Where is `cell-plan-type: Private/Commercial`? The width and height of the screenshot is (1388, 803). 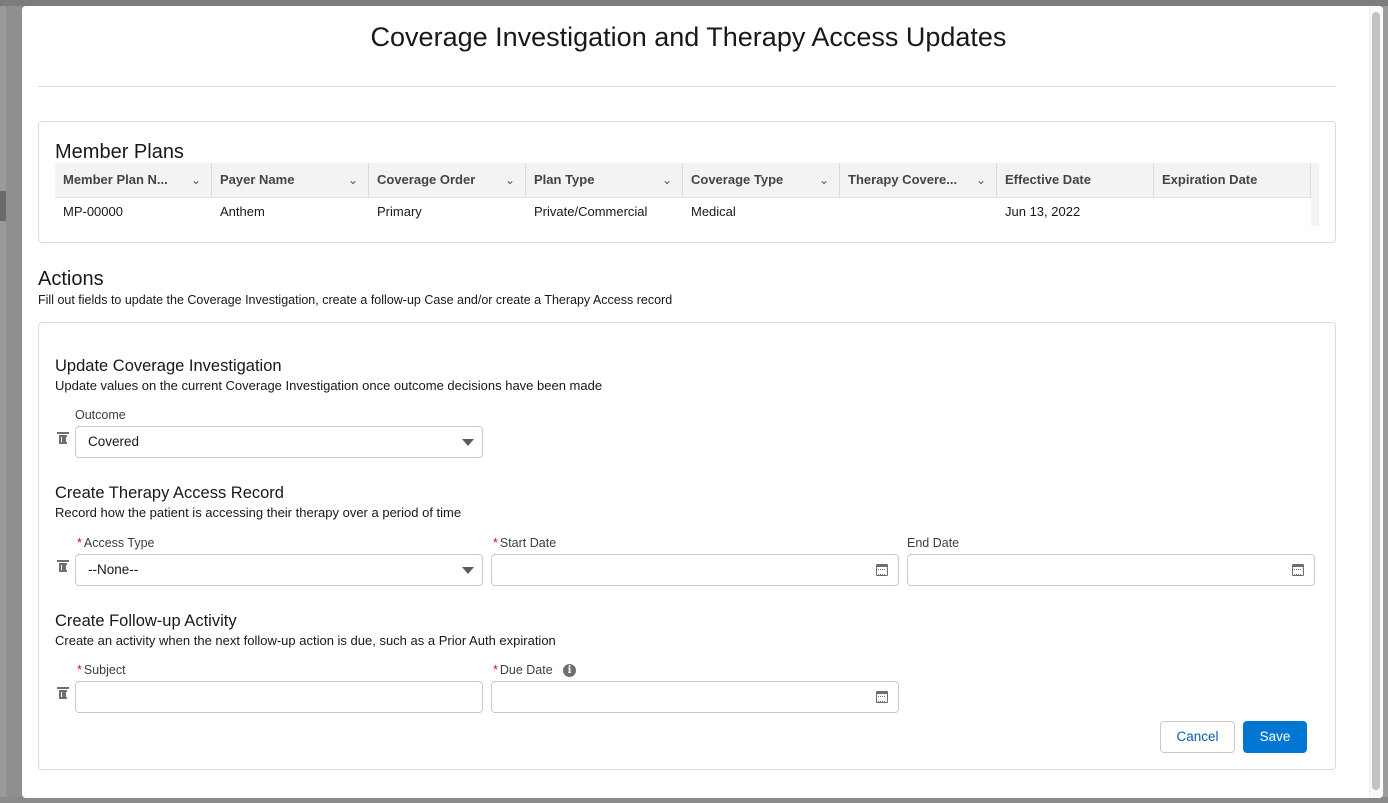 cell-plan-type: Private/Commercial is located at coordinates (591, 211).